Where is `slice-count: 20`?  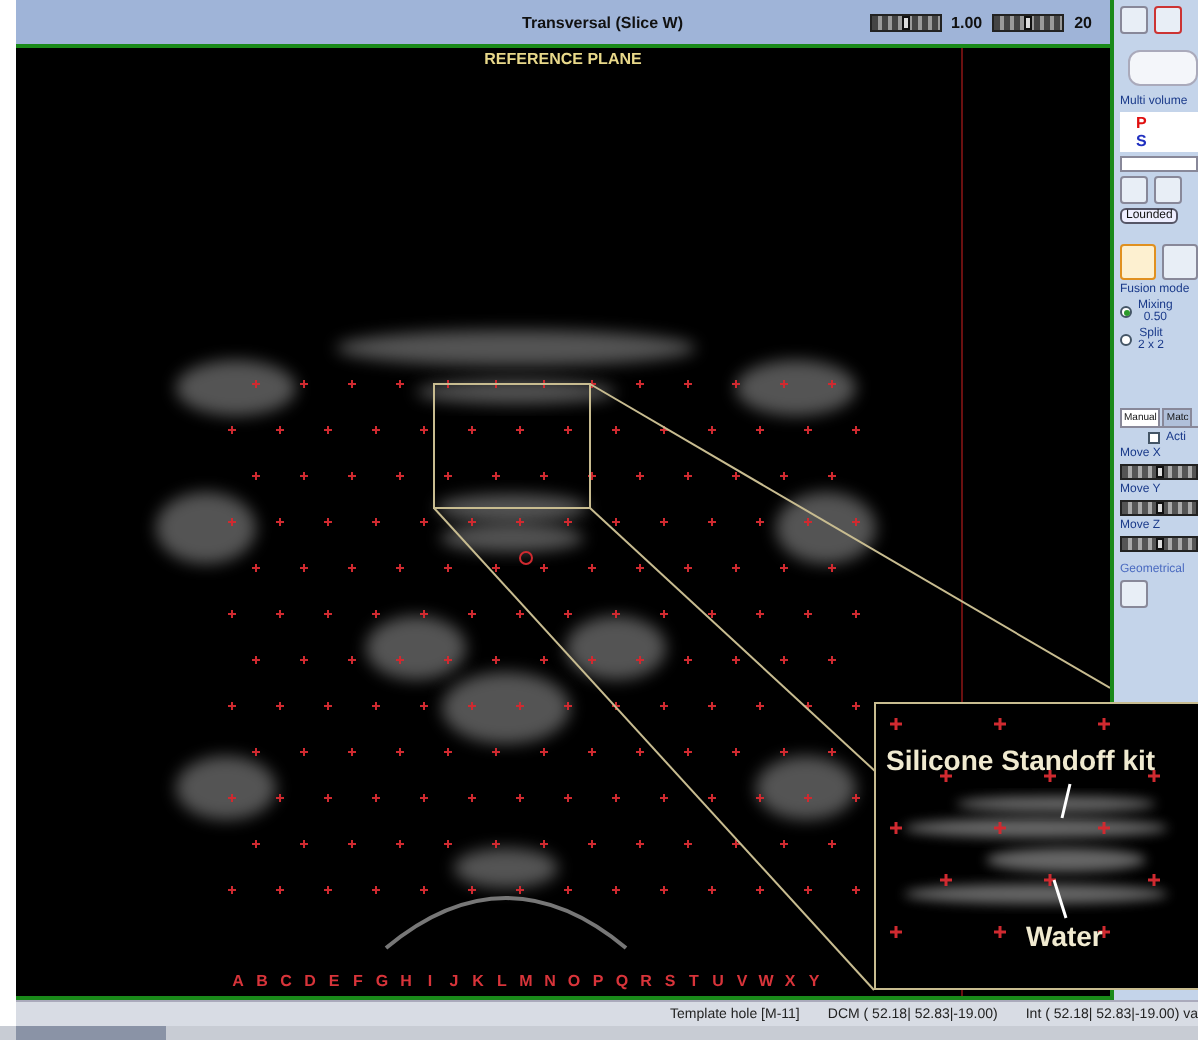 slice-count: 20 is located at coordinates (1083, 22).